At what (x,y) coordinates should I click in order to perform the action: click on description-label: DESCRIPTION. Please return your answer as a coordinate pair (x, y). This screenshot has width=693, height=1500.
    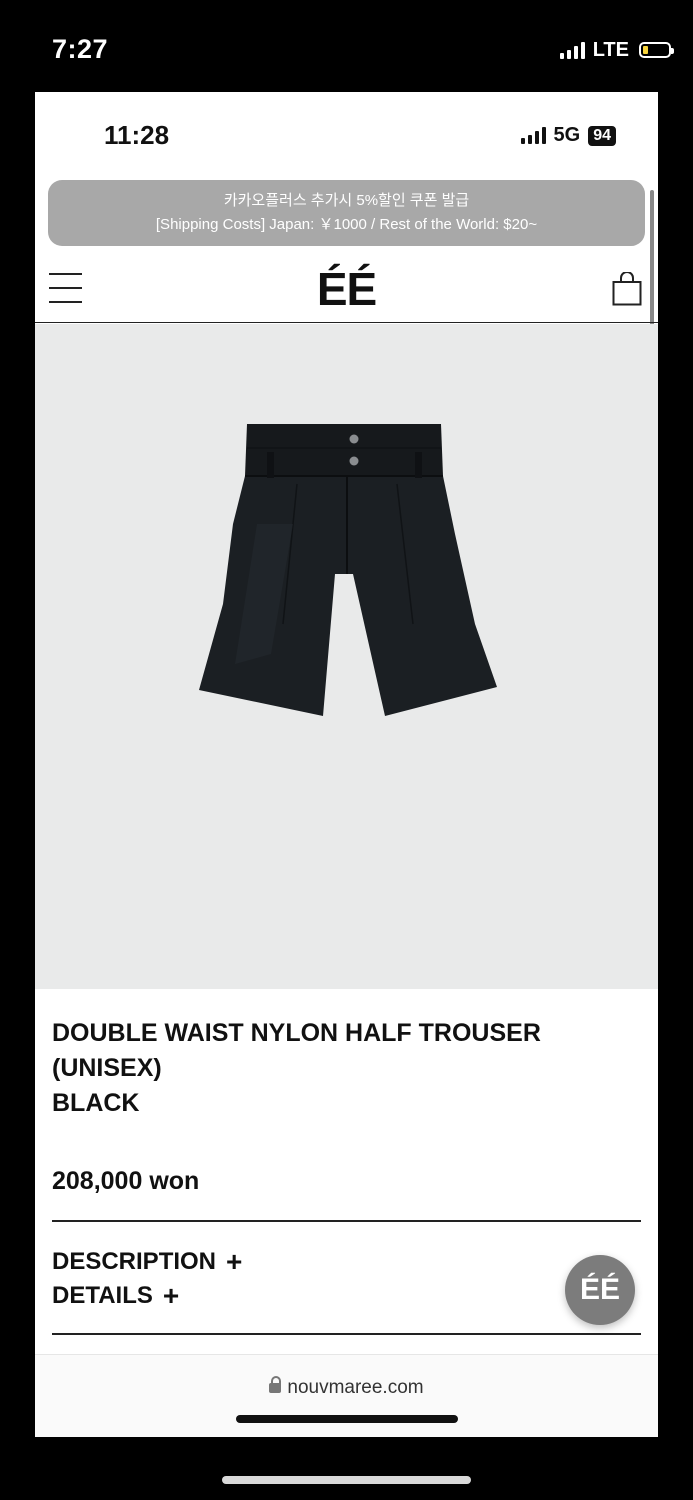
    Looking at the image, I should click on (134, 1261).